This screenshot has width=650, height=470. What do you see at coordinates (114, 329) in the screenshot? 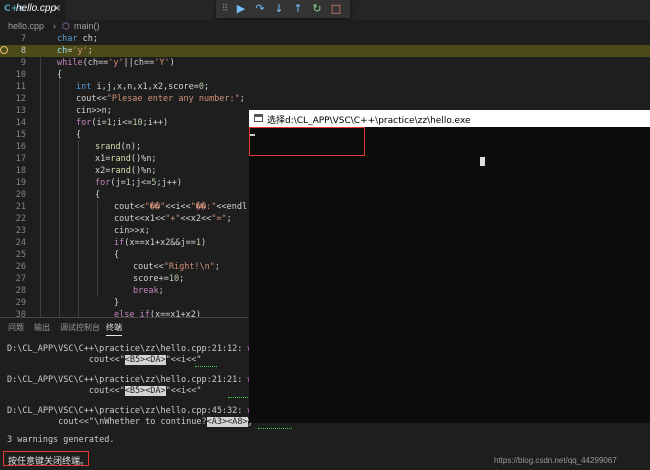
I see `tab-terminal: 终端` at bounding box center [114, 329].